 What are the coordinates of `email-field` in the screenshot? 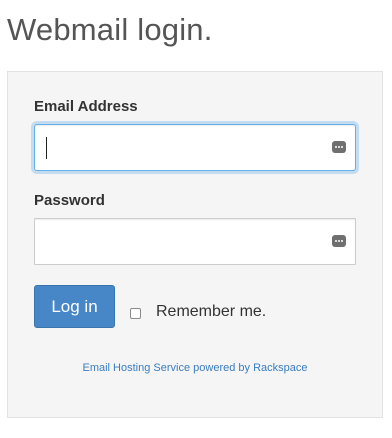 It's located at (195, 147).